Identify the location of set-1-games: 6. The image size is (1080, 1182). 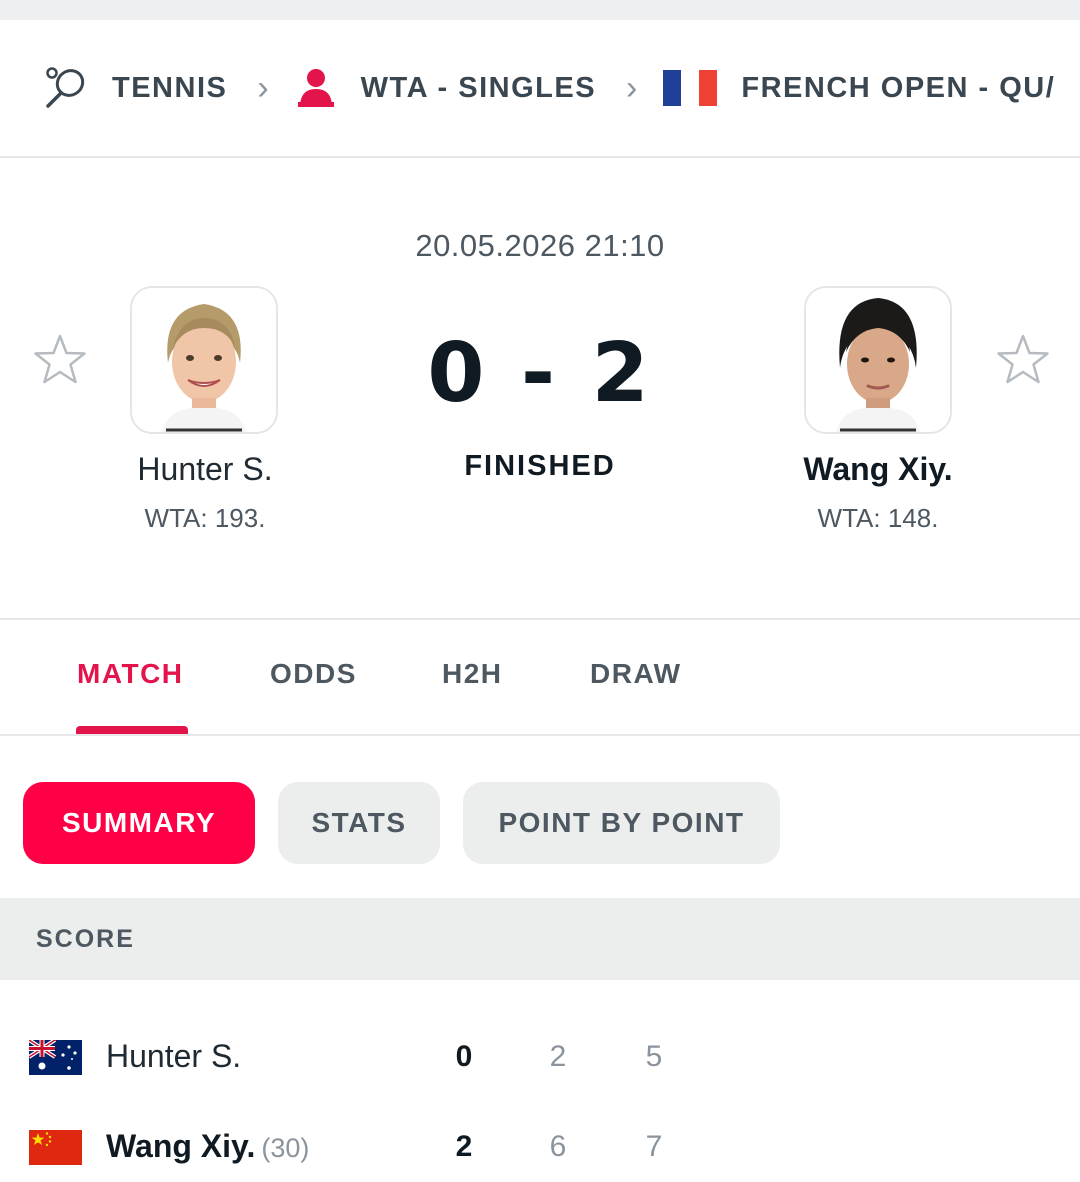
(558, 1146).